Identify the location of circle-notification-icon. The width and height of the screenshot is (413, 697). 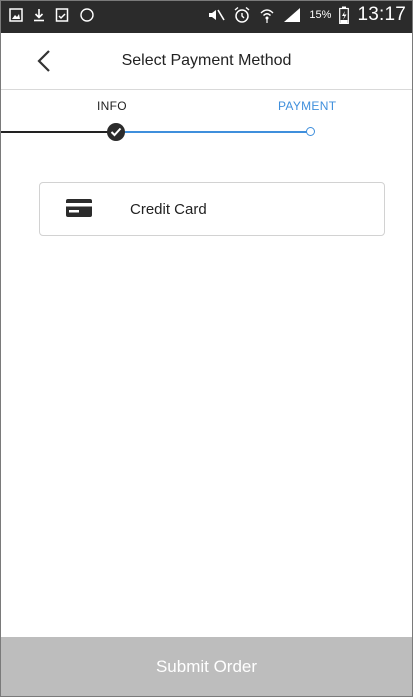
(87, 15).